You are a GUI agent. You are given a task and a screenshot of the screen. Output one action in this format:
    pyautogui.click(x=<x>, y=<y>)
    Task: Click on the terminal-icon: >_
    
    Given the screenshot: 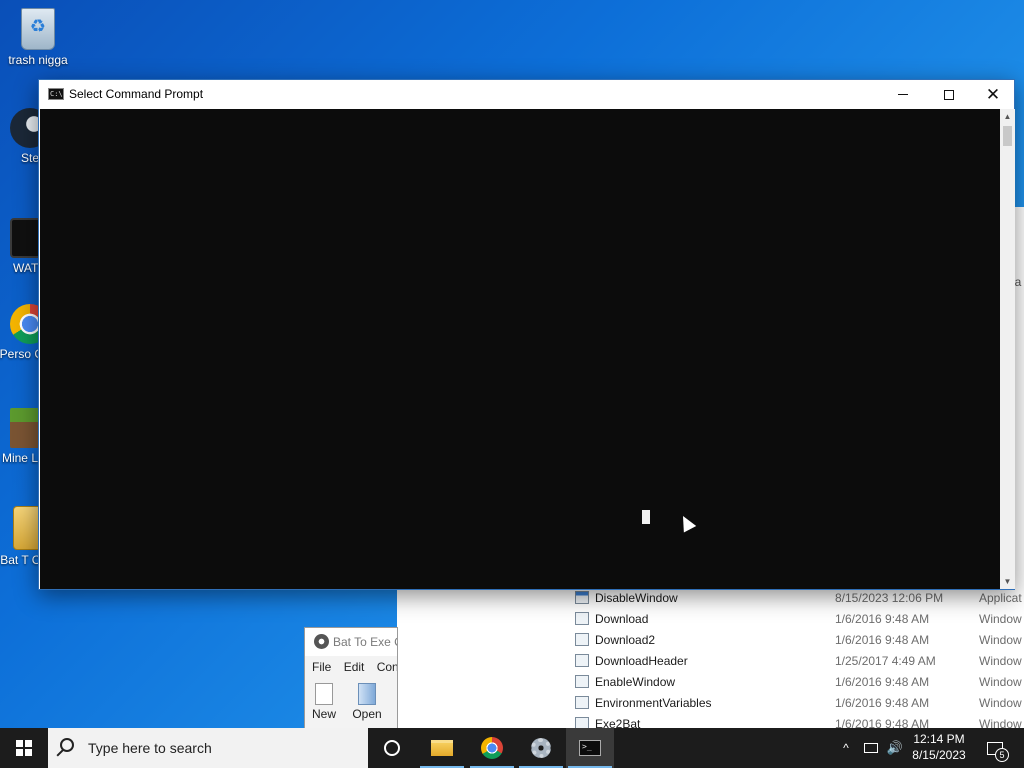 What is the action you would take?
    pyautogui.click(x=590, y=748)
    